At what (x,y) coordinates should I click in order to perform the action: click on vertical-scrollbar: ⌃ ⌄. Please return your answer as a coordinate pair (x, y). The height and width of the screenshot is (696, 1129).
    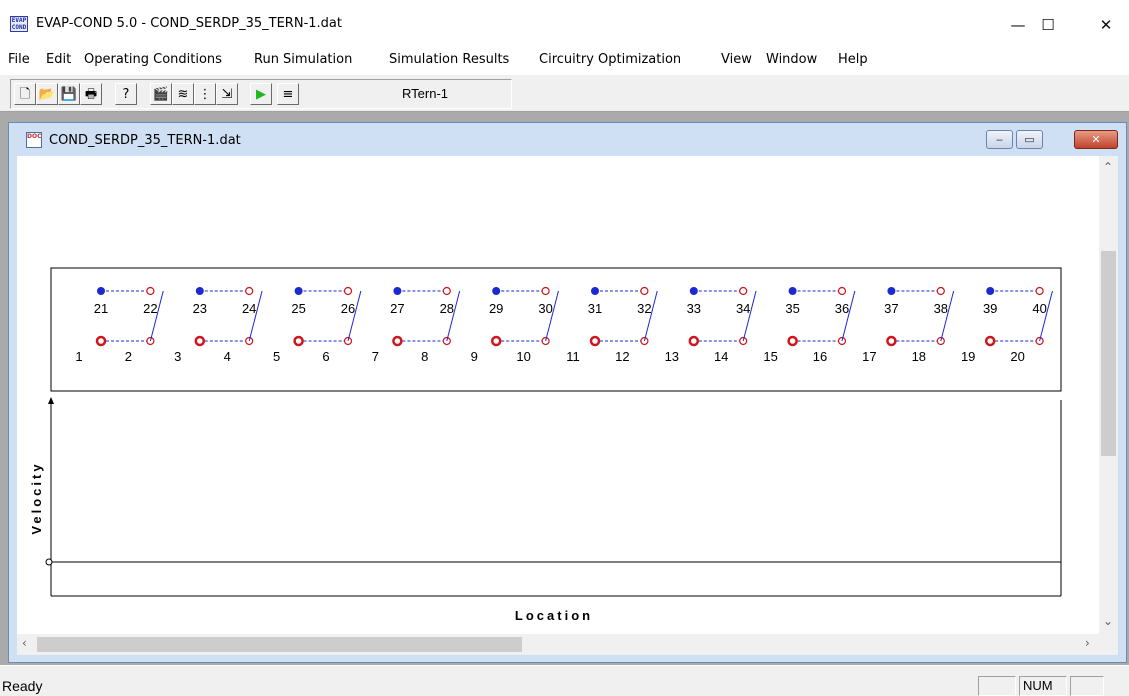
    Looking at the image, I should click on (1108, 395).